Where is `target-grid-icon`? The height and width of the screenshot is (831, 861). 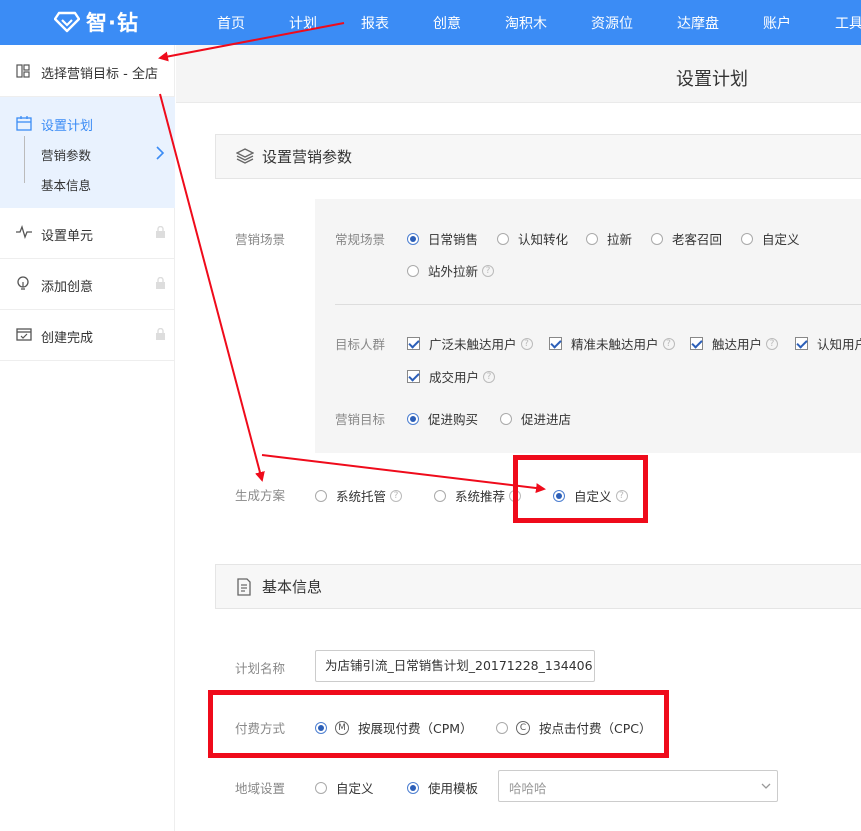 target-grid-icon is located at coordinates (23, 71).